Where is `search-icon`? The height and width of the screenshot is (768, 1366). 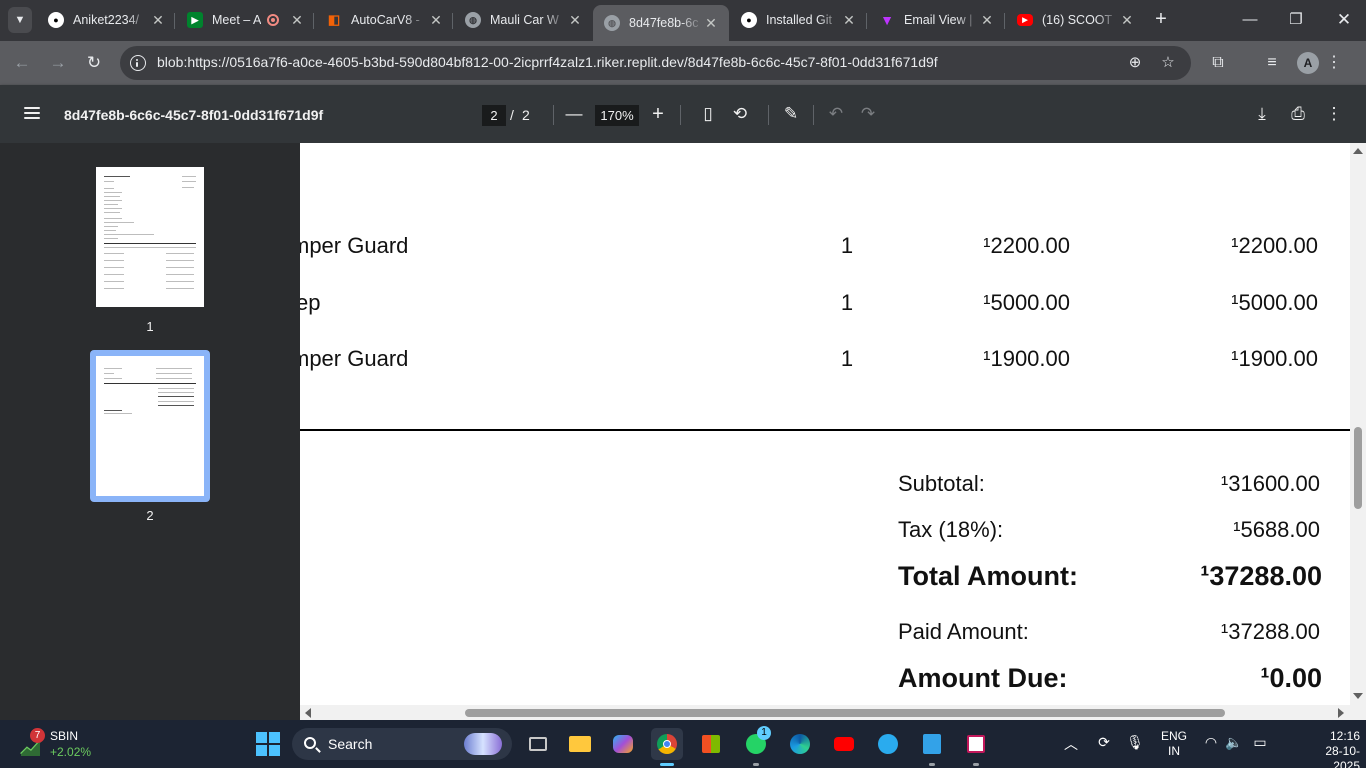 search-icon is located at coordinates (310, 743).